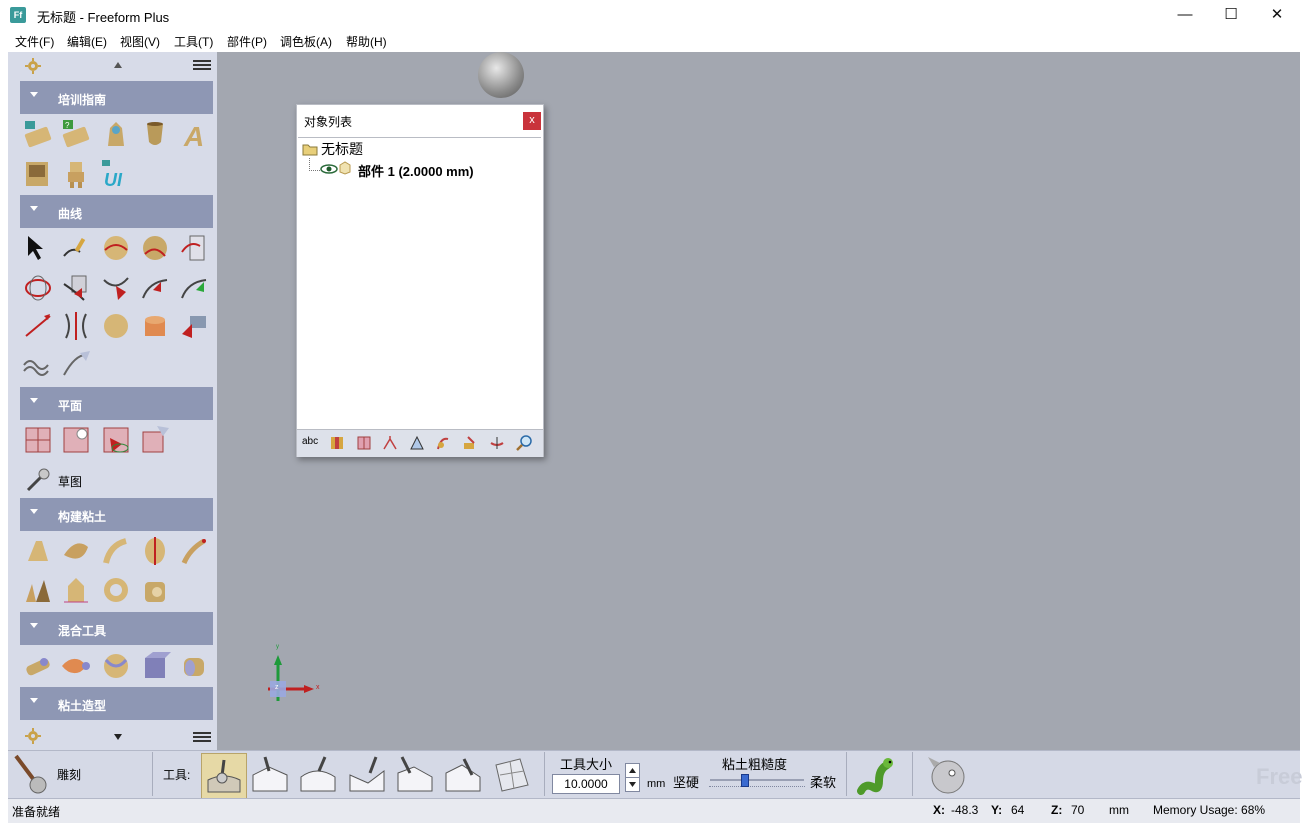 The image size is (1308, 827). What do you see at coordinates (76, 365) in the screenshot?
I see `smooth-curve-tool` at bounding box center [76, 365].